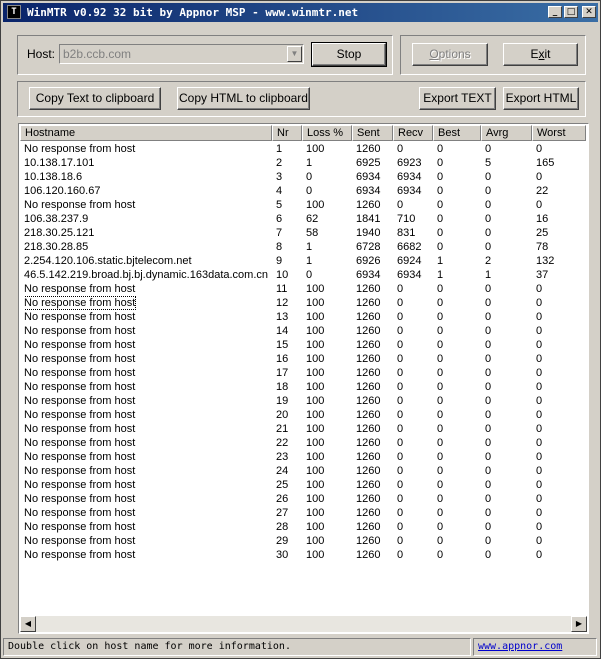 Image resolution: width=601 pixels, height=659 pixels. What do you see at coordinates (303, 233) in the screenshot?
I see `table-row: 218.30.25.121 7 58 1940 831 0 0 25` at bounding box center [303, 233].